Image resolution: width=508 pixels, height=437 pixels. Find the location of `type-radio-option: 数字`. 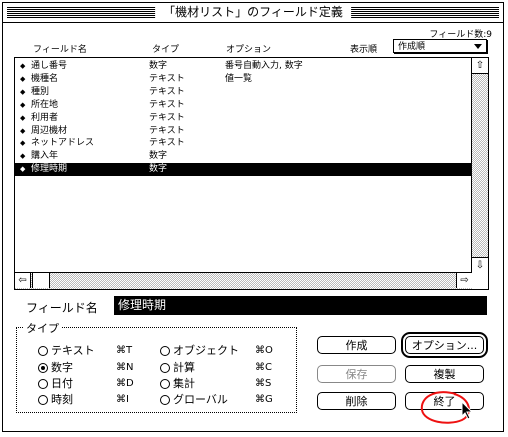

type-radio-option: 数字 is located at coordinates (55, 367).